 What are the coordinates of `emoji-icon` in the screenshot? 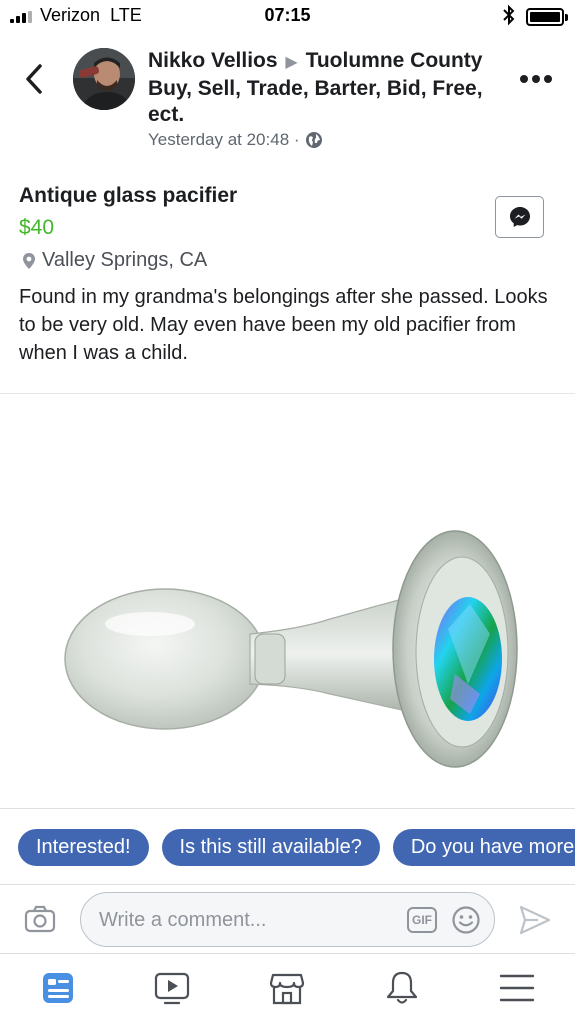 It's located at (466, 920).